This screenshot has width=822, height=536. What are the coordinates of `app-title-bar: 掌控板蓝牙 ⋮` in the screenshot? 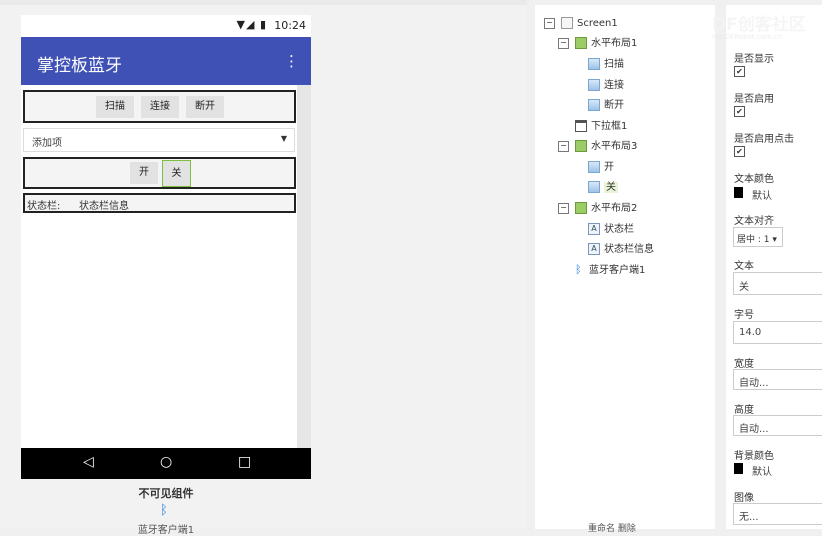 It's located at (166, 61).